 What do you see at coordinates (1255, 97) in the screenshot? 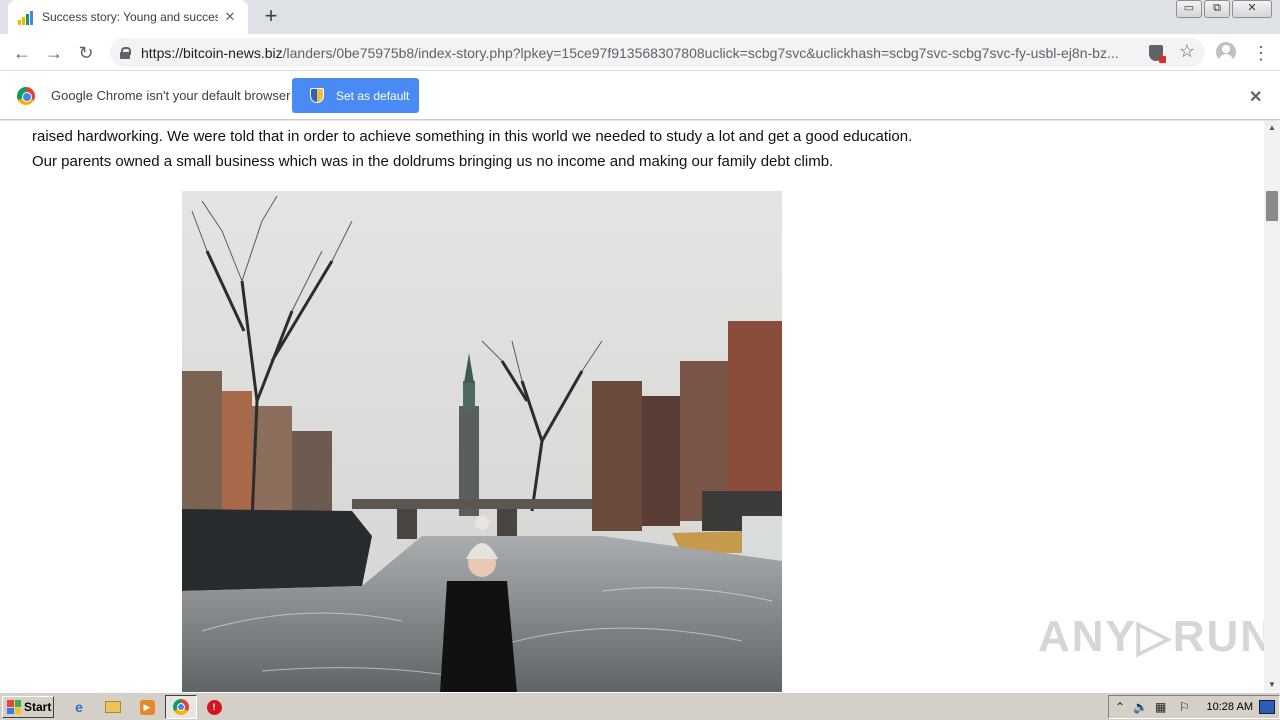
I see `infobar-close-icon: ✕` at bounding box center [1255, 97].